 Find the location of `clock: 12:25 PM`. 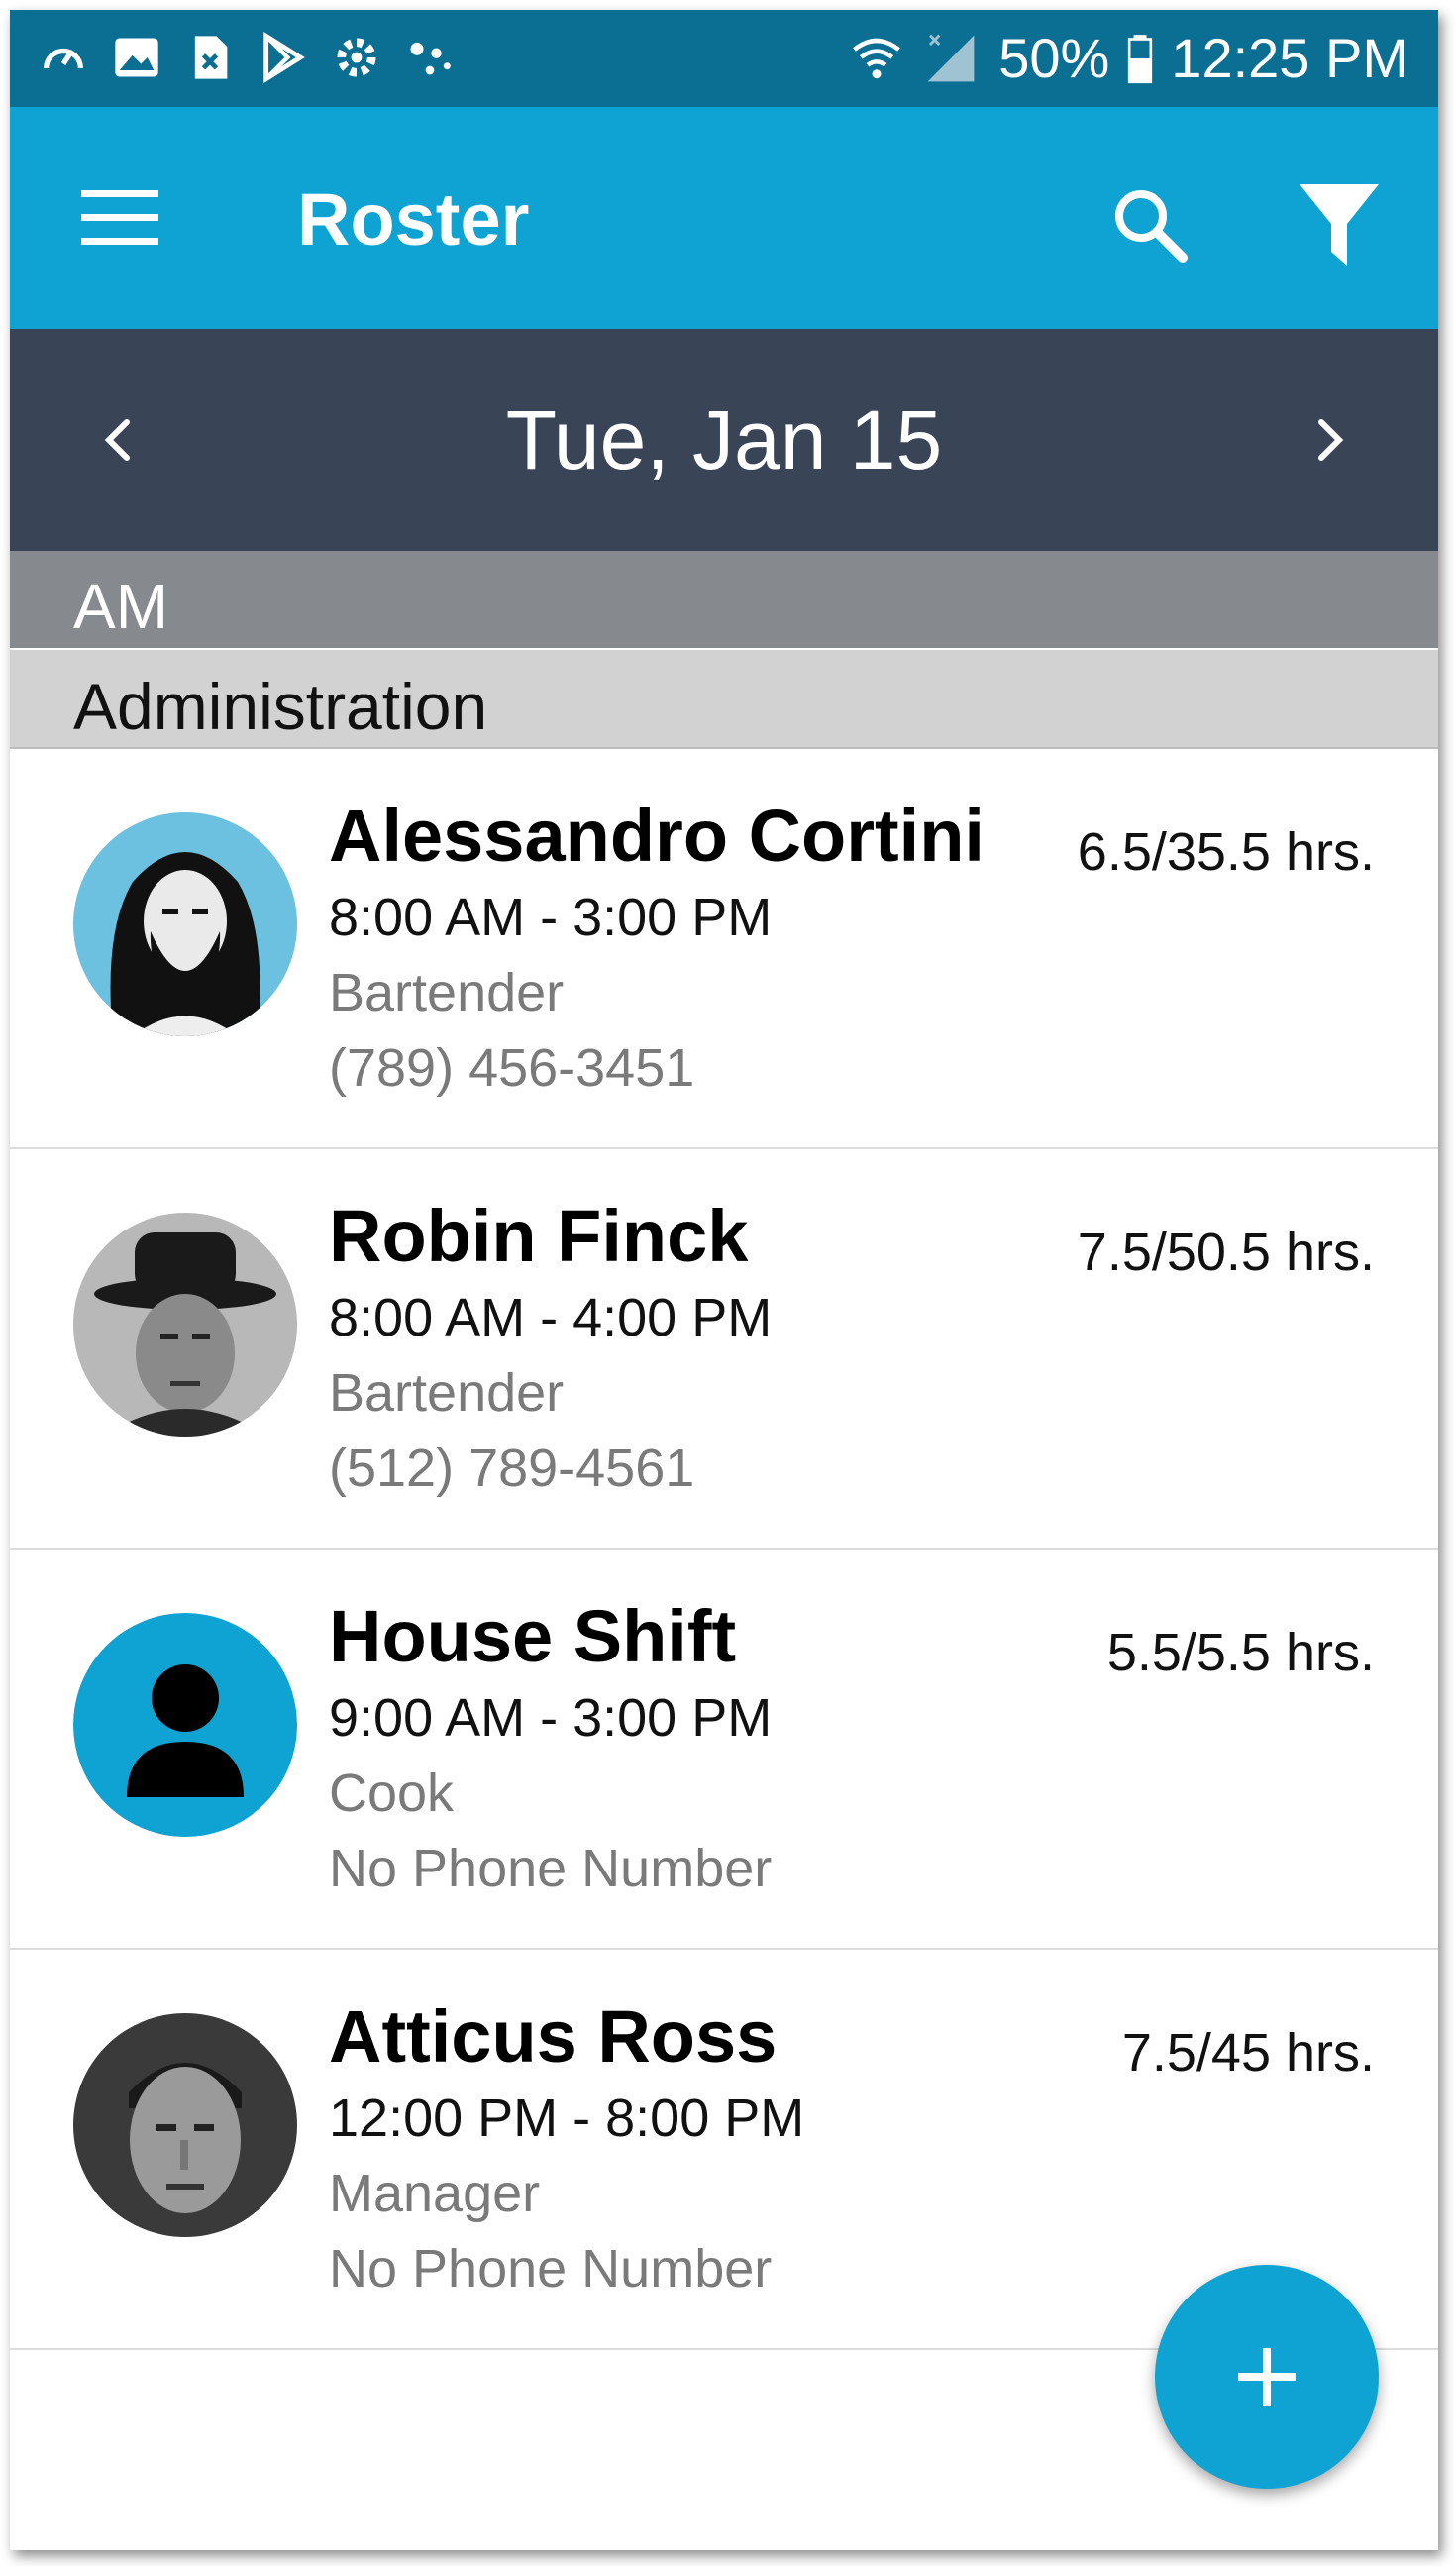

clock: 12:25 PM is located at coordinates (1289, 58).